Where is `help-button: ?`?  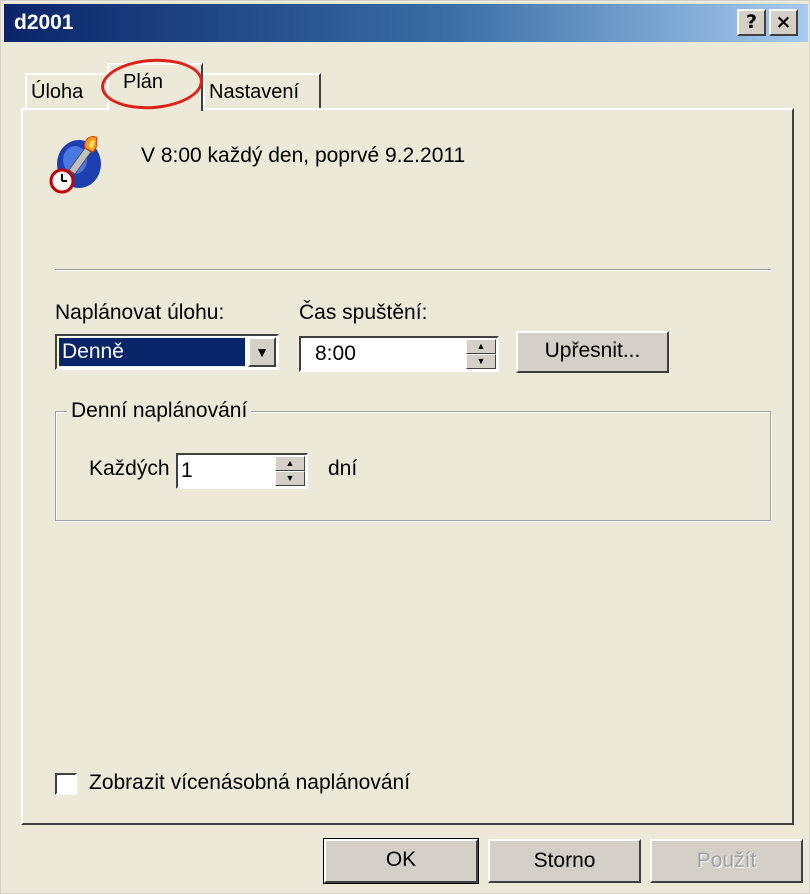 help-button: ? is located at coordinates (751, 22).